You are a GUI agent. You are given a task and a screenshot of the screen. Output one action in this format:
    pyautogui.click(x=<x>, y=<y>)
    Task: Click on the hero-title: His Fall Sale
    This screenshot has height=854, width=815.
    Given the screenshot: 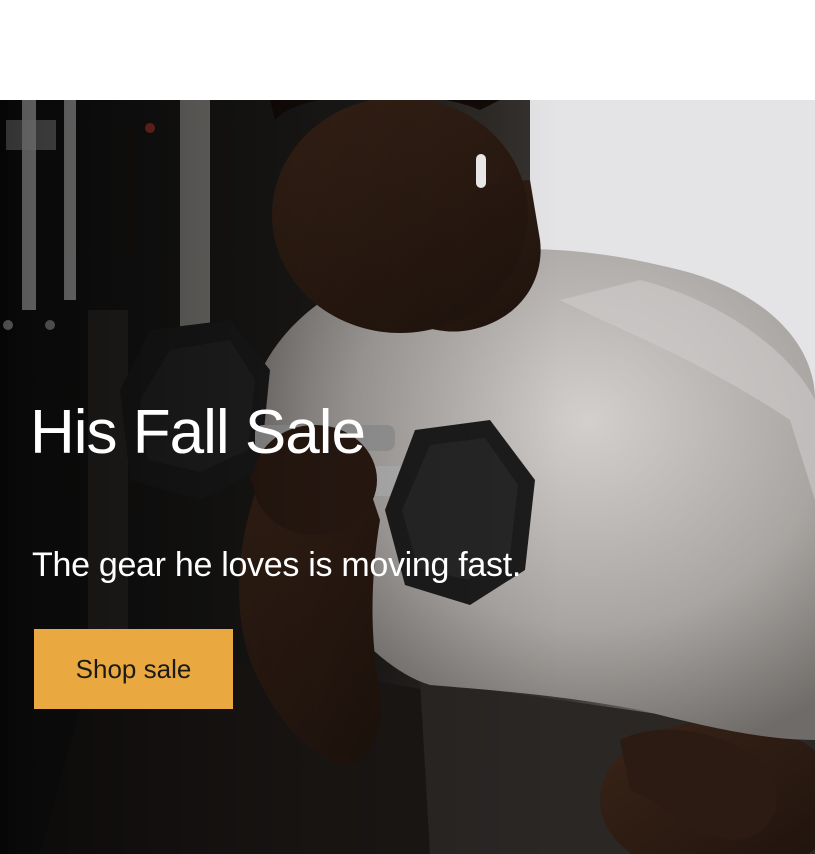 What is the action you would take?
    pyautogui.click(x=198, y=432)
    